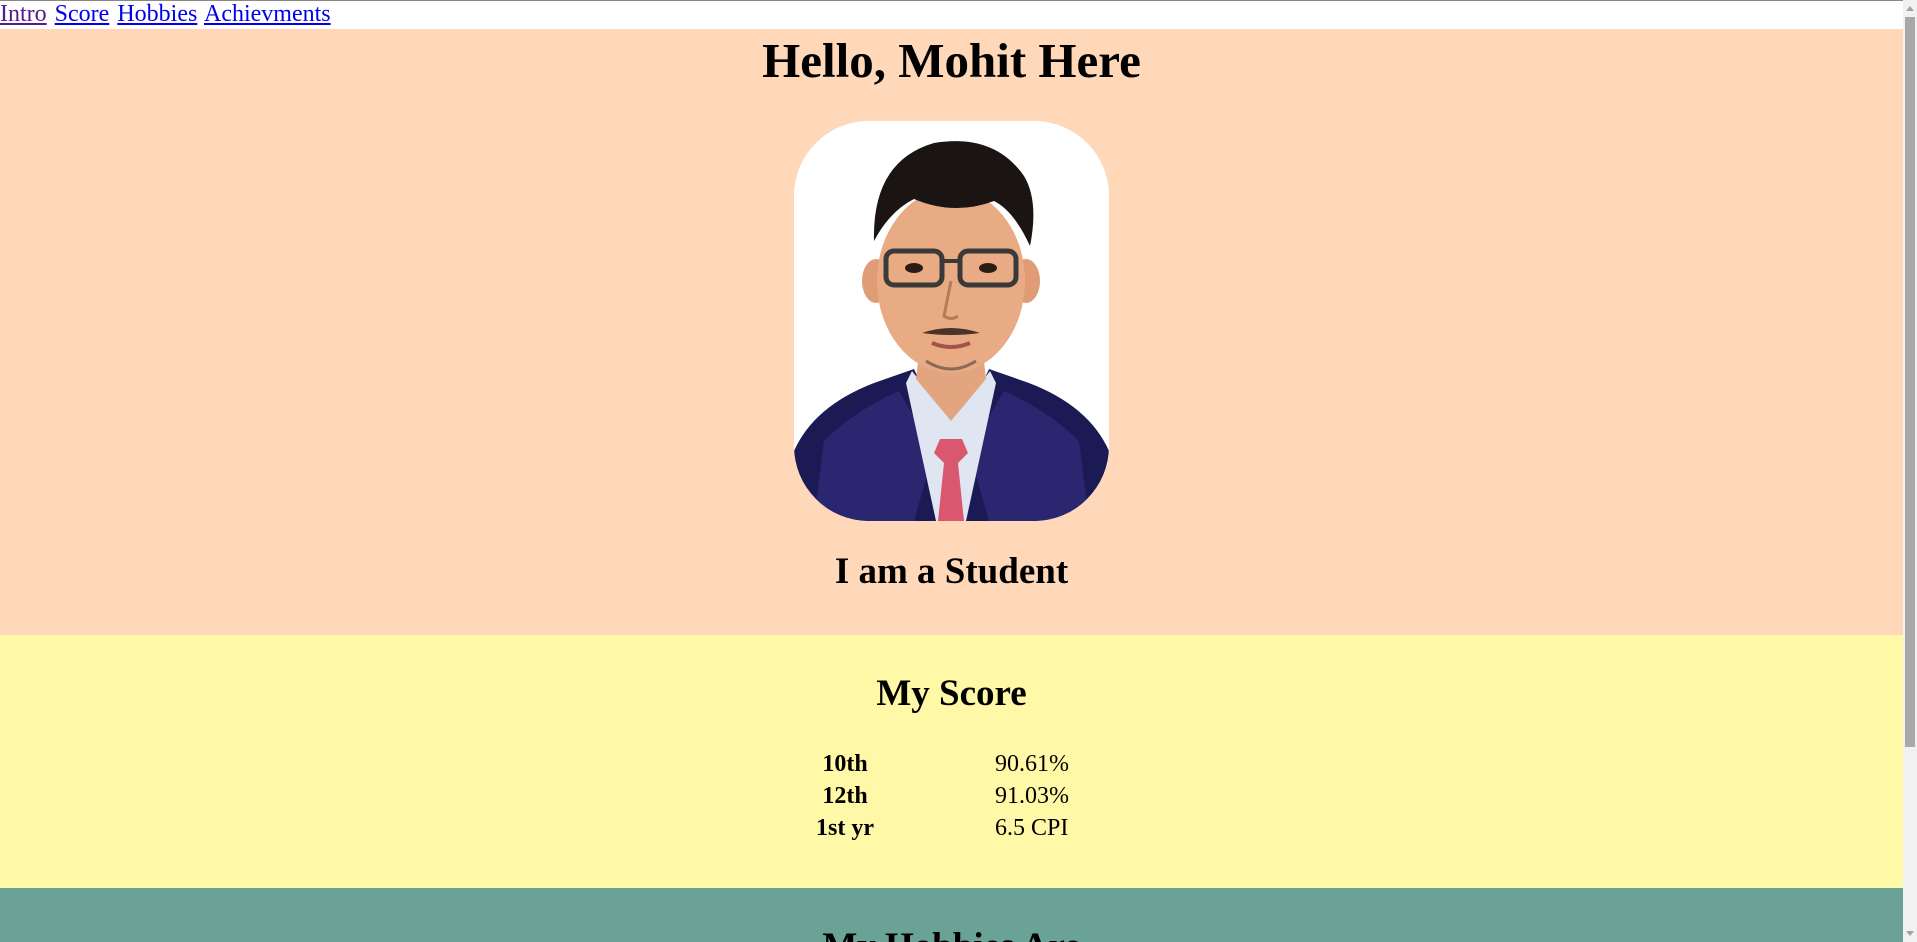  Describe the element at coordinates (934, 764) in the screenshot. I see `table-row: 10th 90.61%` at that location.